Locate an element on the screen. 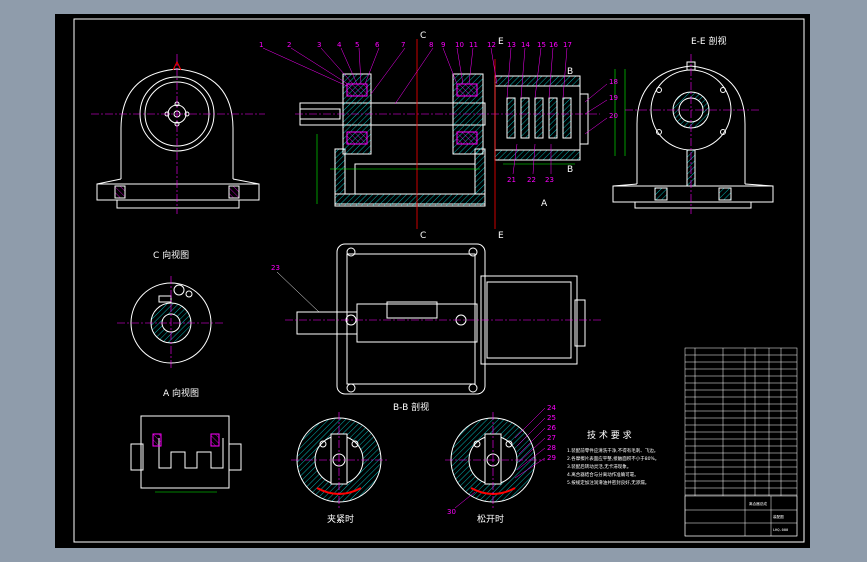 This screenshot has width=867, height=562. balloons-release: 24 25 26 27 28 29 is located at coordinates (551, 433).